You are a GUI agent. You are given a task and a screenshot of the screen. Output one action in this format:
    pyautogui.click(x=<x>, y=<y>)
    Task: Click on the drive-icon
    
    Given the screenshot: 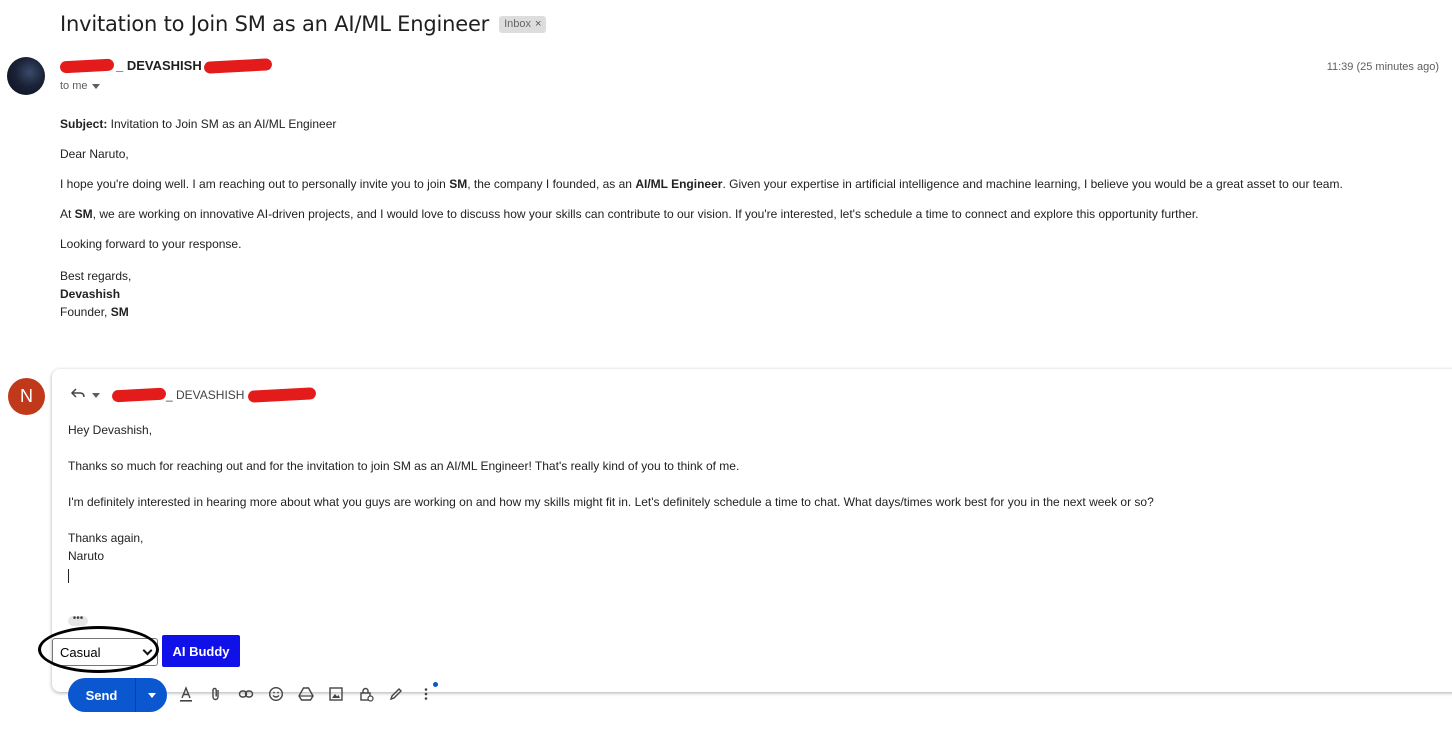 What is the action you would take?
    pyautogui.click(x=306, y=694)
    